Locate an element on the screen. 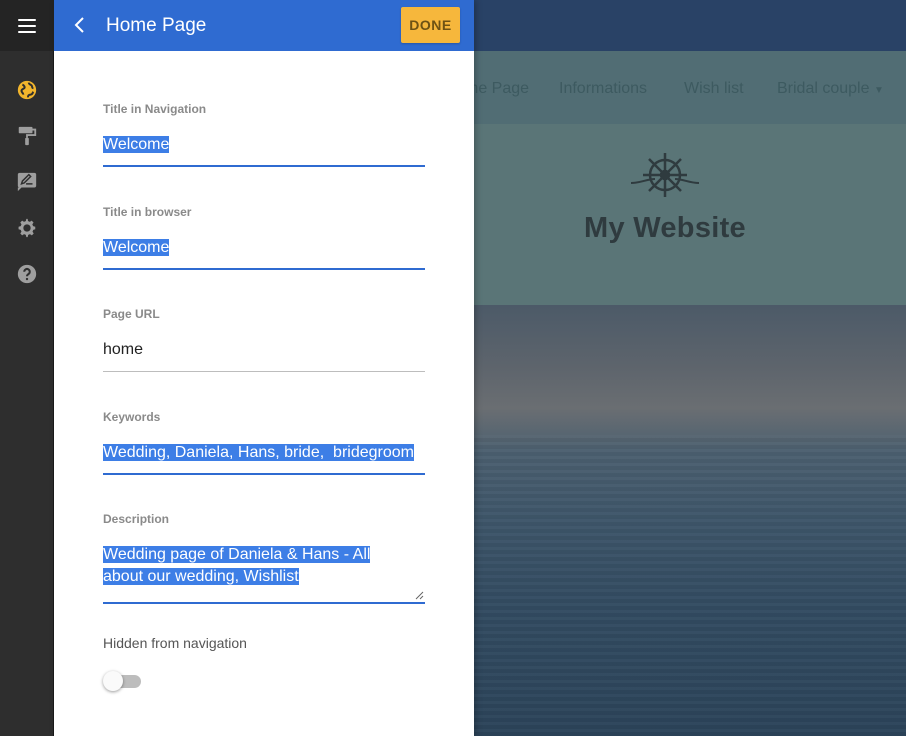  gear-icon is located at coordinates (27, 228).